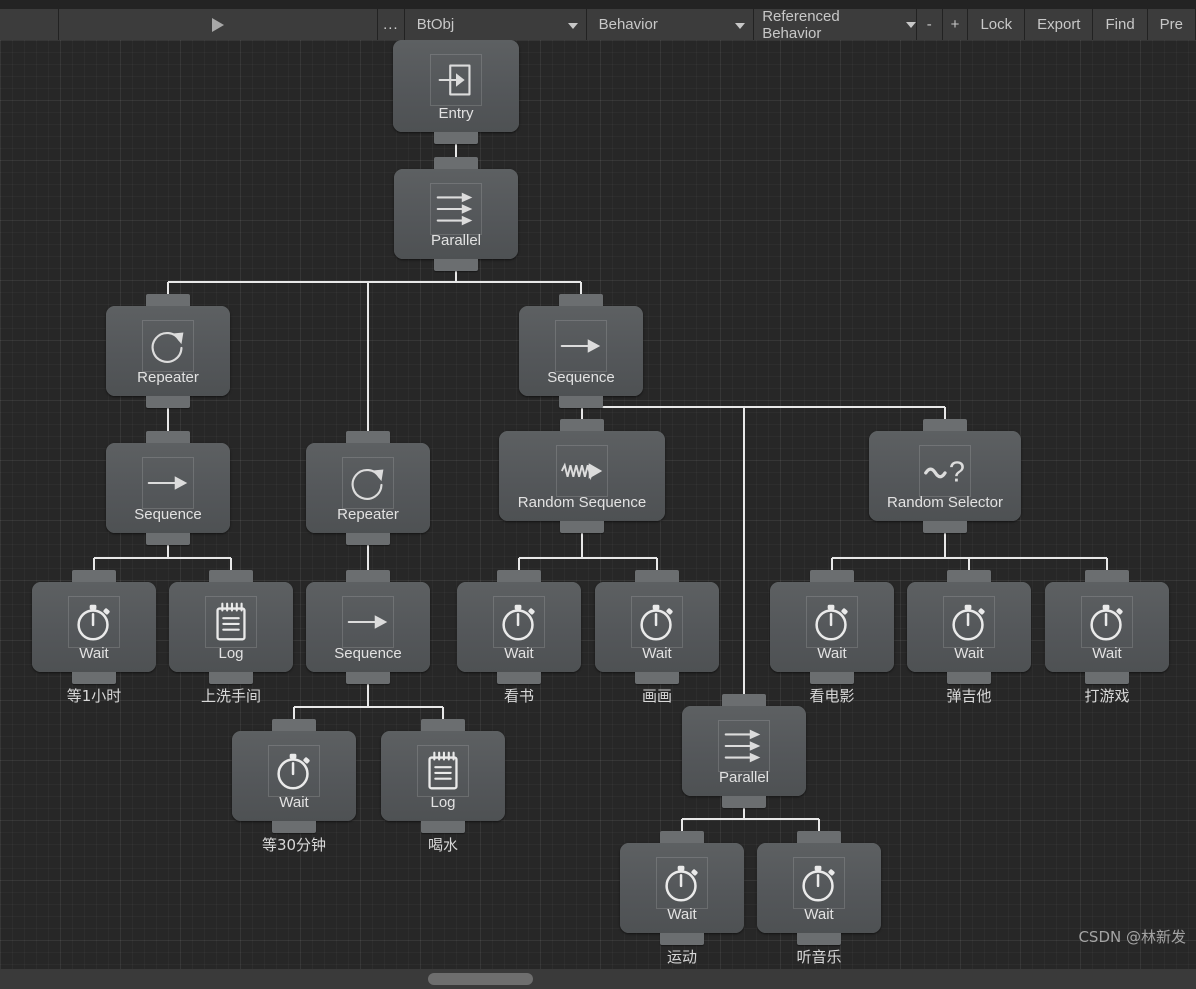  I want to click on node-label: Random Selector, so click(945, 502).